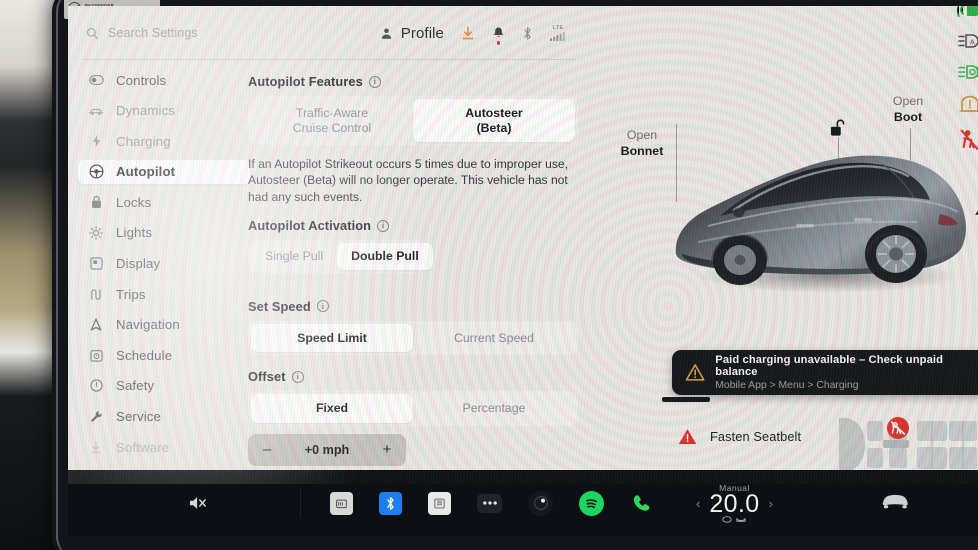 Image resolution: width=978 pixels, height=550 pixels. Describe the element at coordinates (967, 11) in the screenshot. I see `turn-signal-left-icon` at that location.